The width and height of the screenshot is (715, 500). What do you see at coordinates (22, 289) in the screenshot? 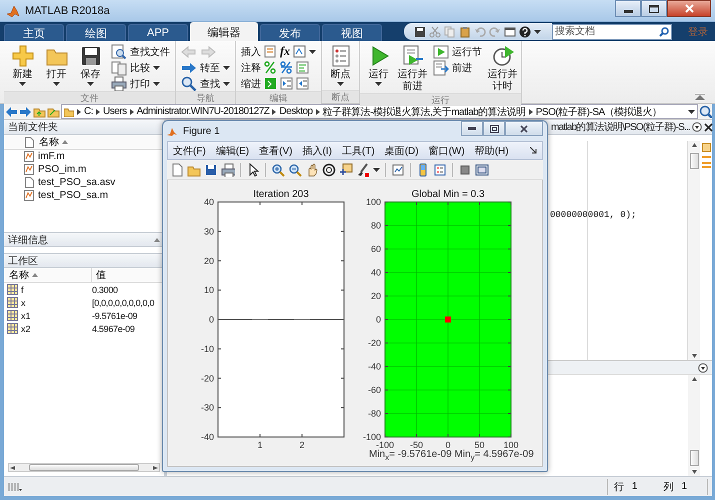
I see `variable-name: f` at bounding box center [22, 289].